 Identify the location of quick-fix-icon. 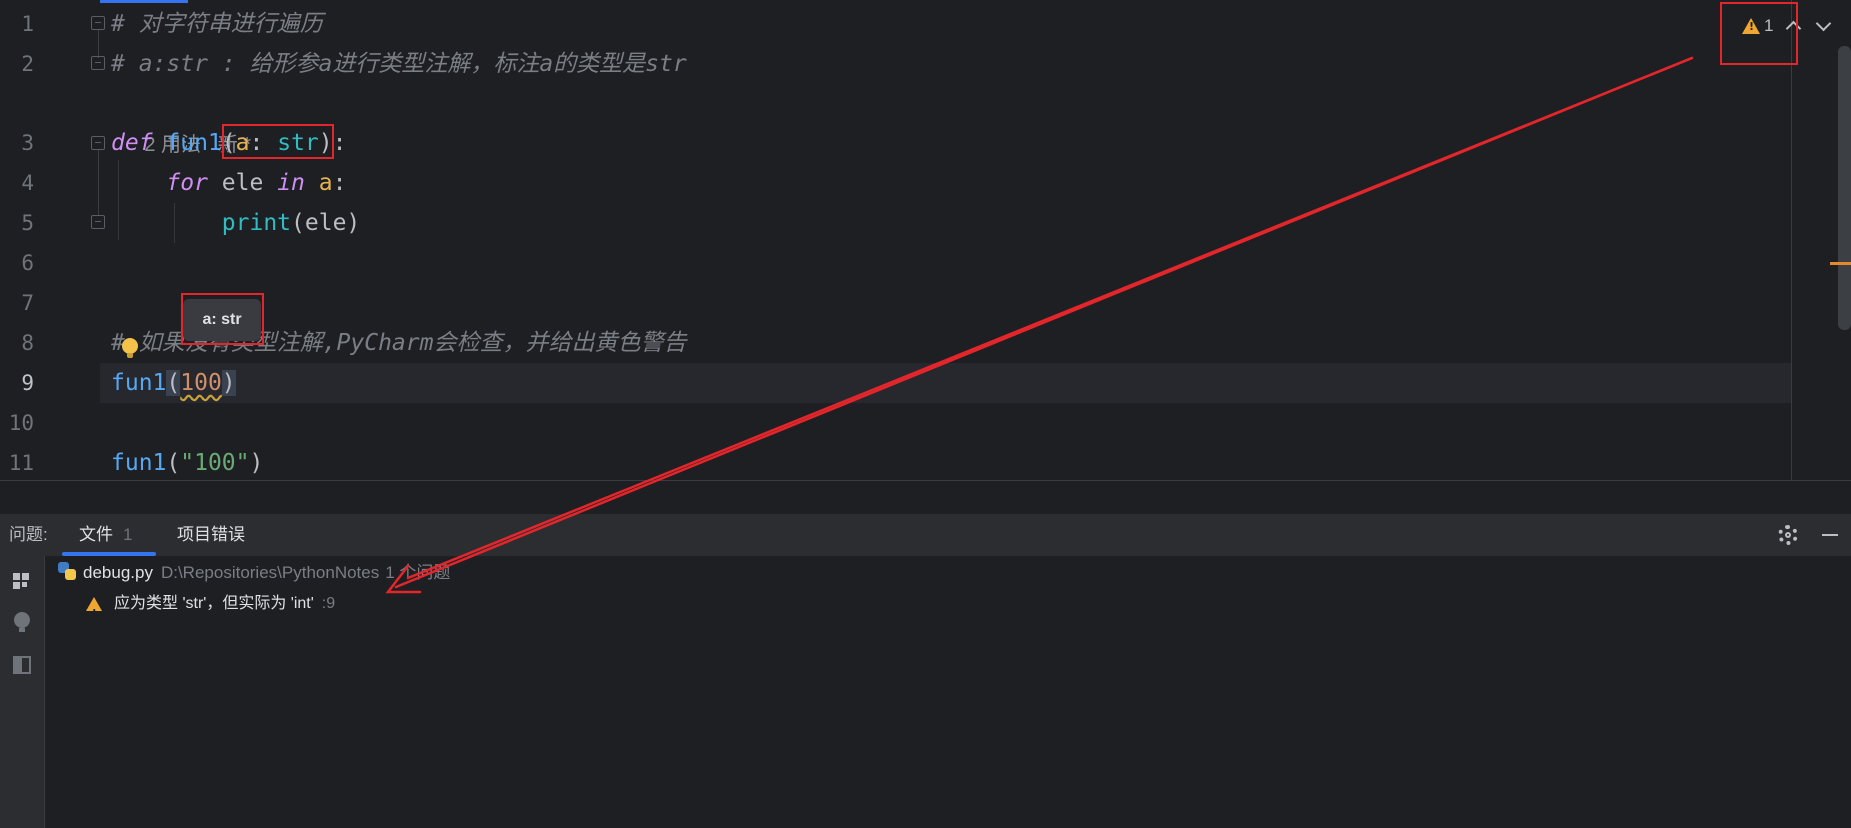
(22, 622).